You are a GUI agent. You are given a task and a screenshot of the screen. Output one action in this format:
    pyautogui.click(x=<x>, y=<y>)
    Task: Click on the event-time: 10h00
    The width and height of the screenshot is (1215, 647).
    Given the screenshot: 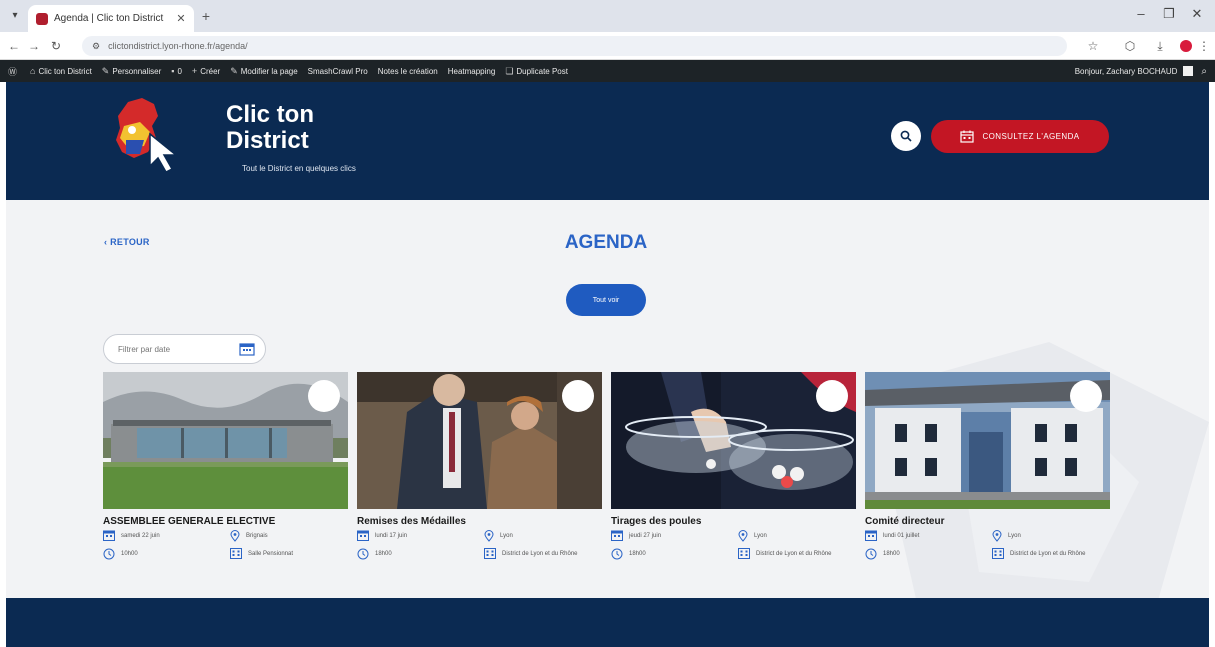 What is the action you would take?
    pyautogui.click(x=120, y=554)
    